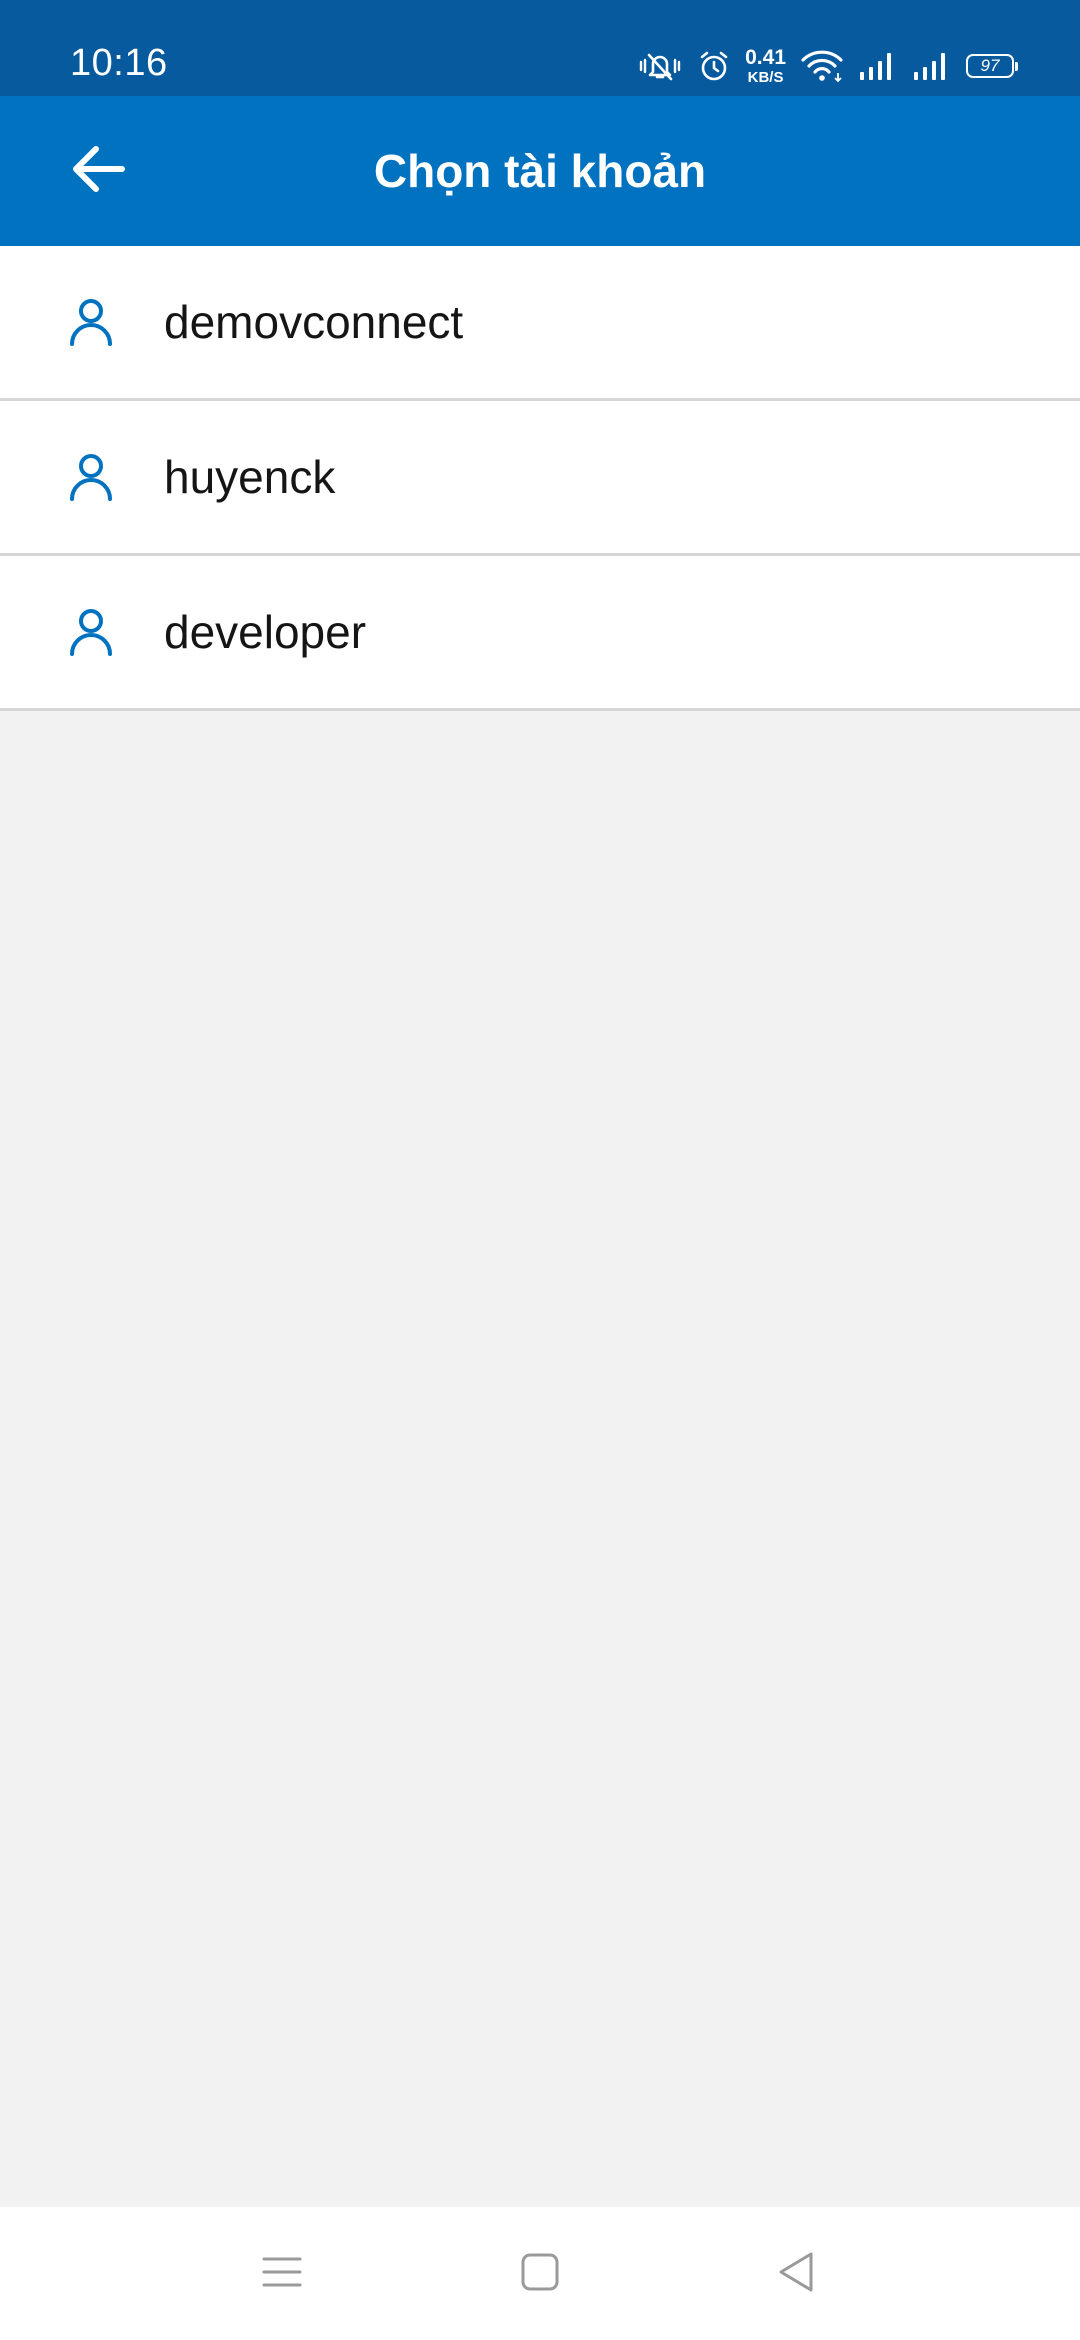 The height and width of the screenshot is (2340, 1080). I want to click on home-icon, so click(540, 2274).